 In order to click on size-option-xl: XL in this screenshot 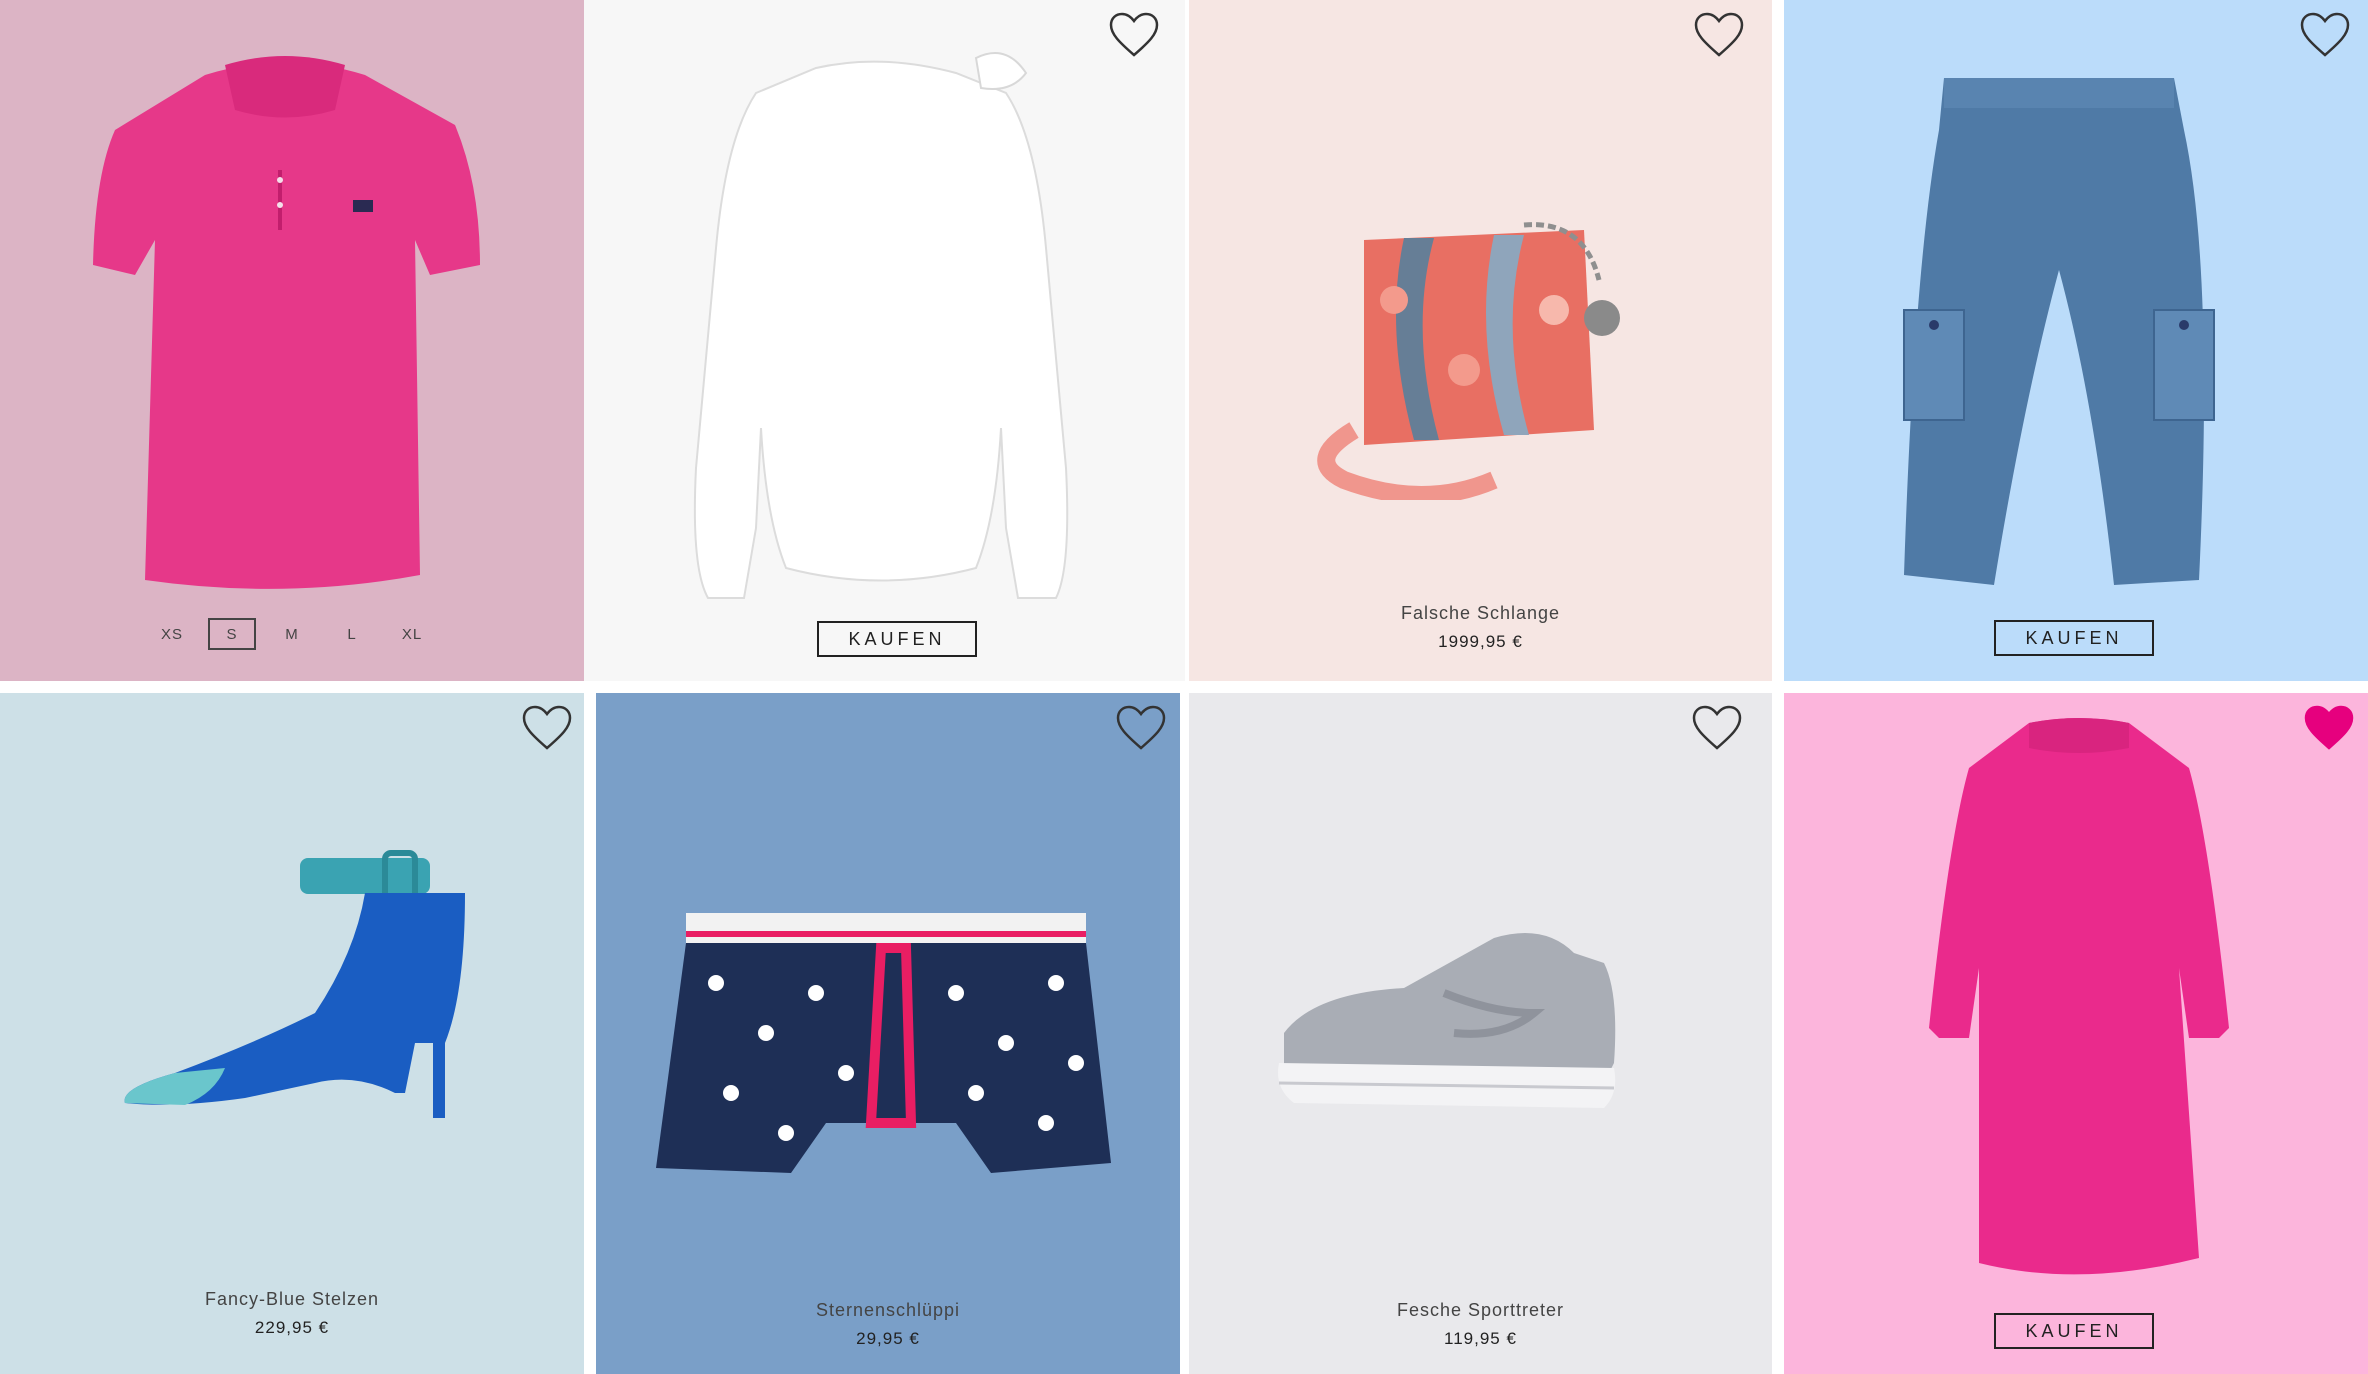, I will do `click(412, 634)`.